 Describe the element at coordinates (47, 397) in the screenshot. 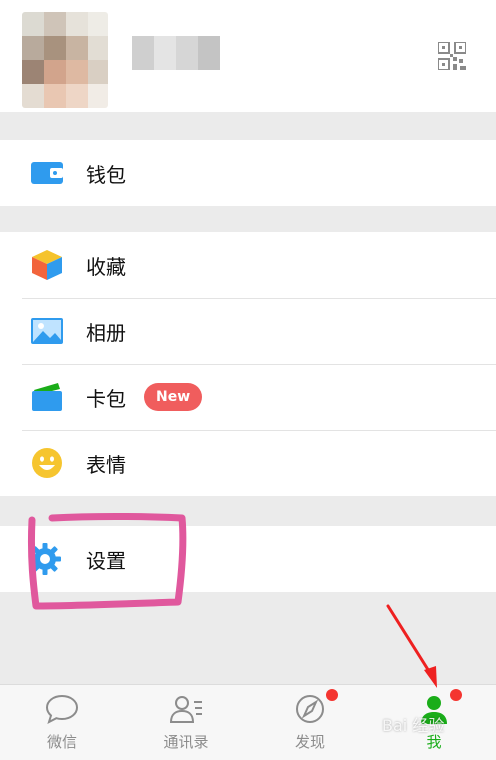

I see `card-icon` at that location.